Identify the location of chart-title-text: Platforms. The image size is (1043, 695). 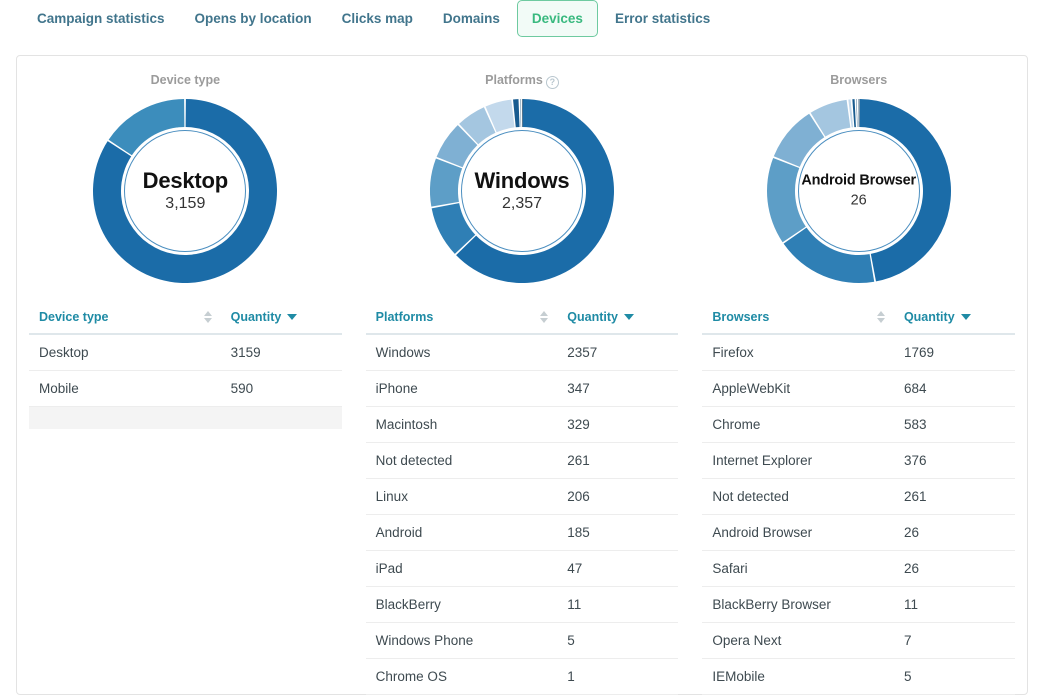
(514, 80).